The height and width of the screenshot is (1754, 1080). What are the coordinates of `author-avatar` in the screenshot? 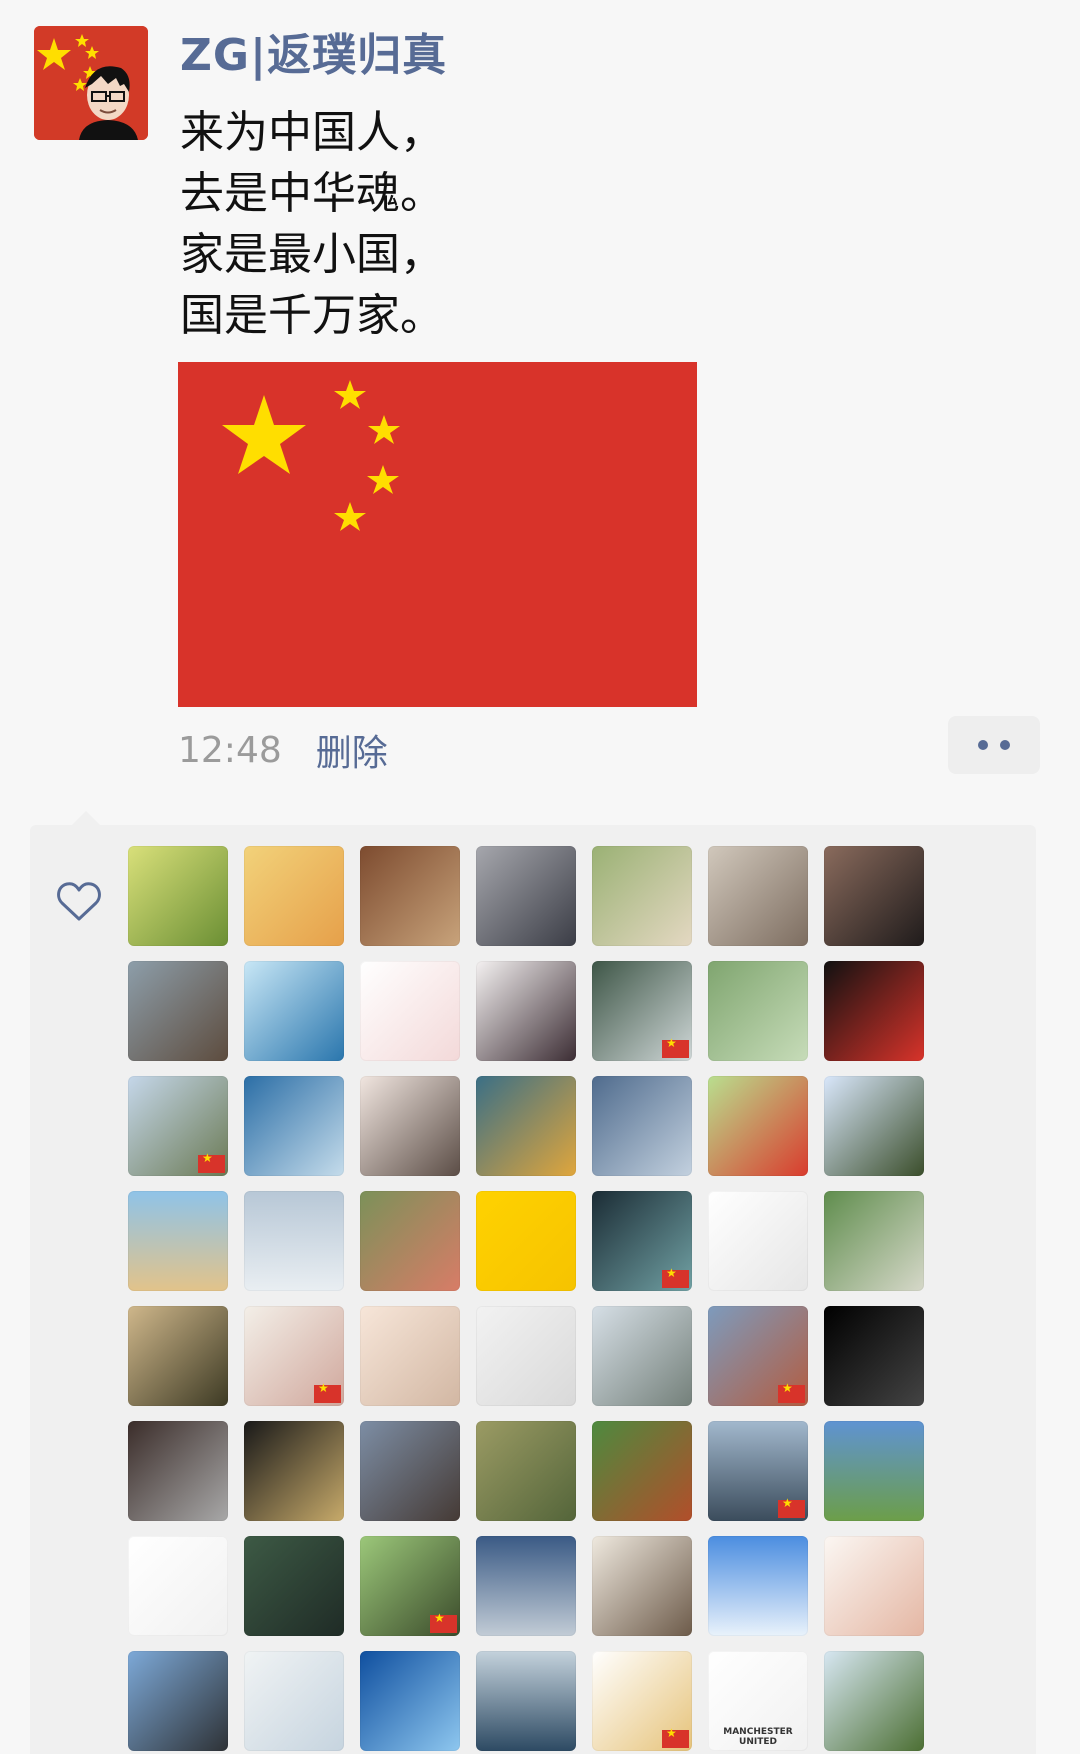 It's located at (91, 83).